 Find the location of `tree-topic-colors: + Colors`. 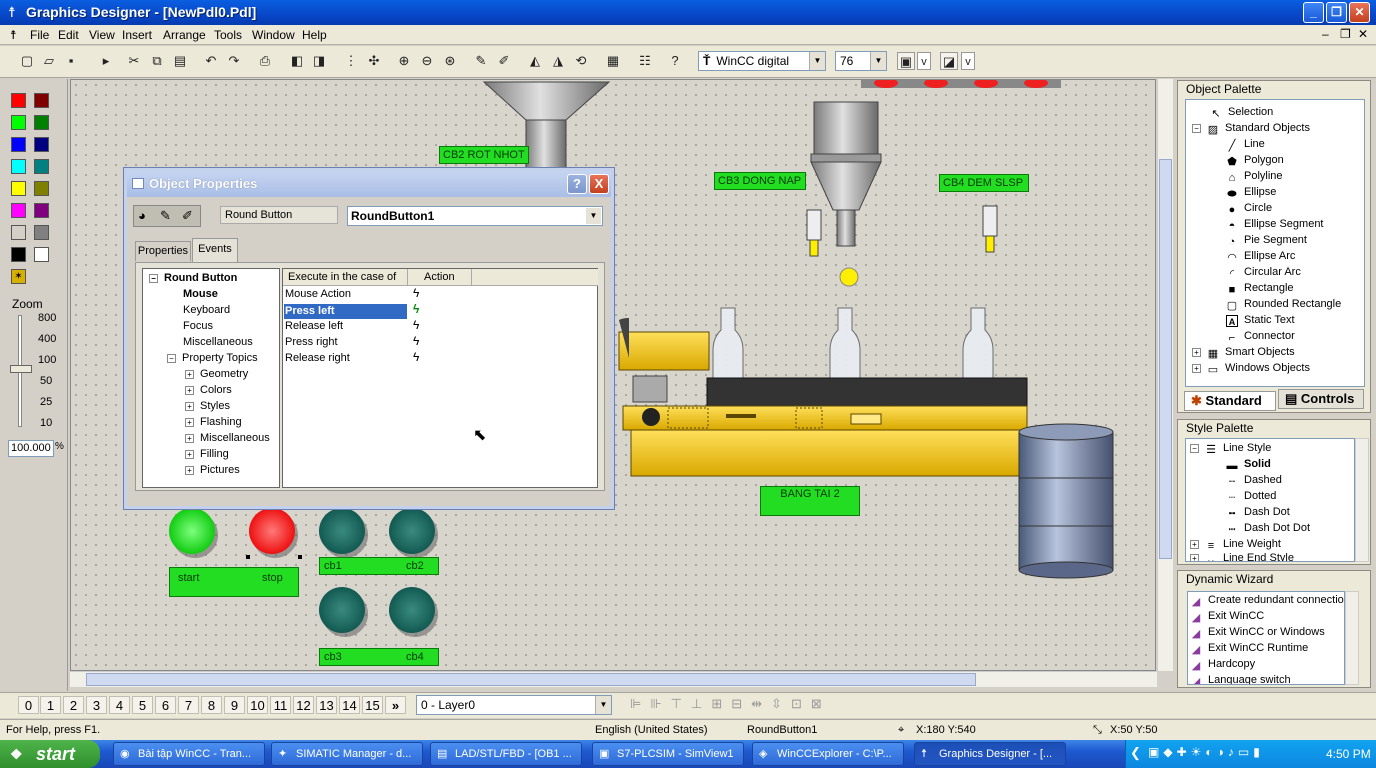

tree-topic-colors: + Colors is located at coordinates (208, 390).